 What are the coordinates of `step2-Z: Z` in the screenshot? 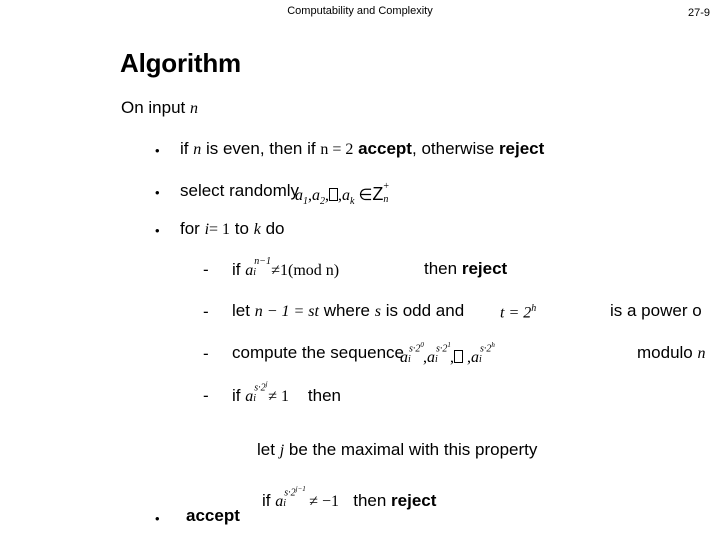 It's located at (378, 194).